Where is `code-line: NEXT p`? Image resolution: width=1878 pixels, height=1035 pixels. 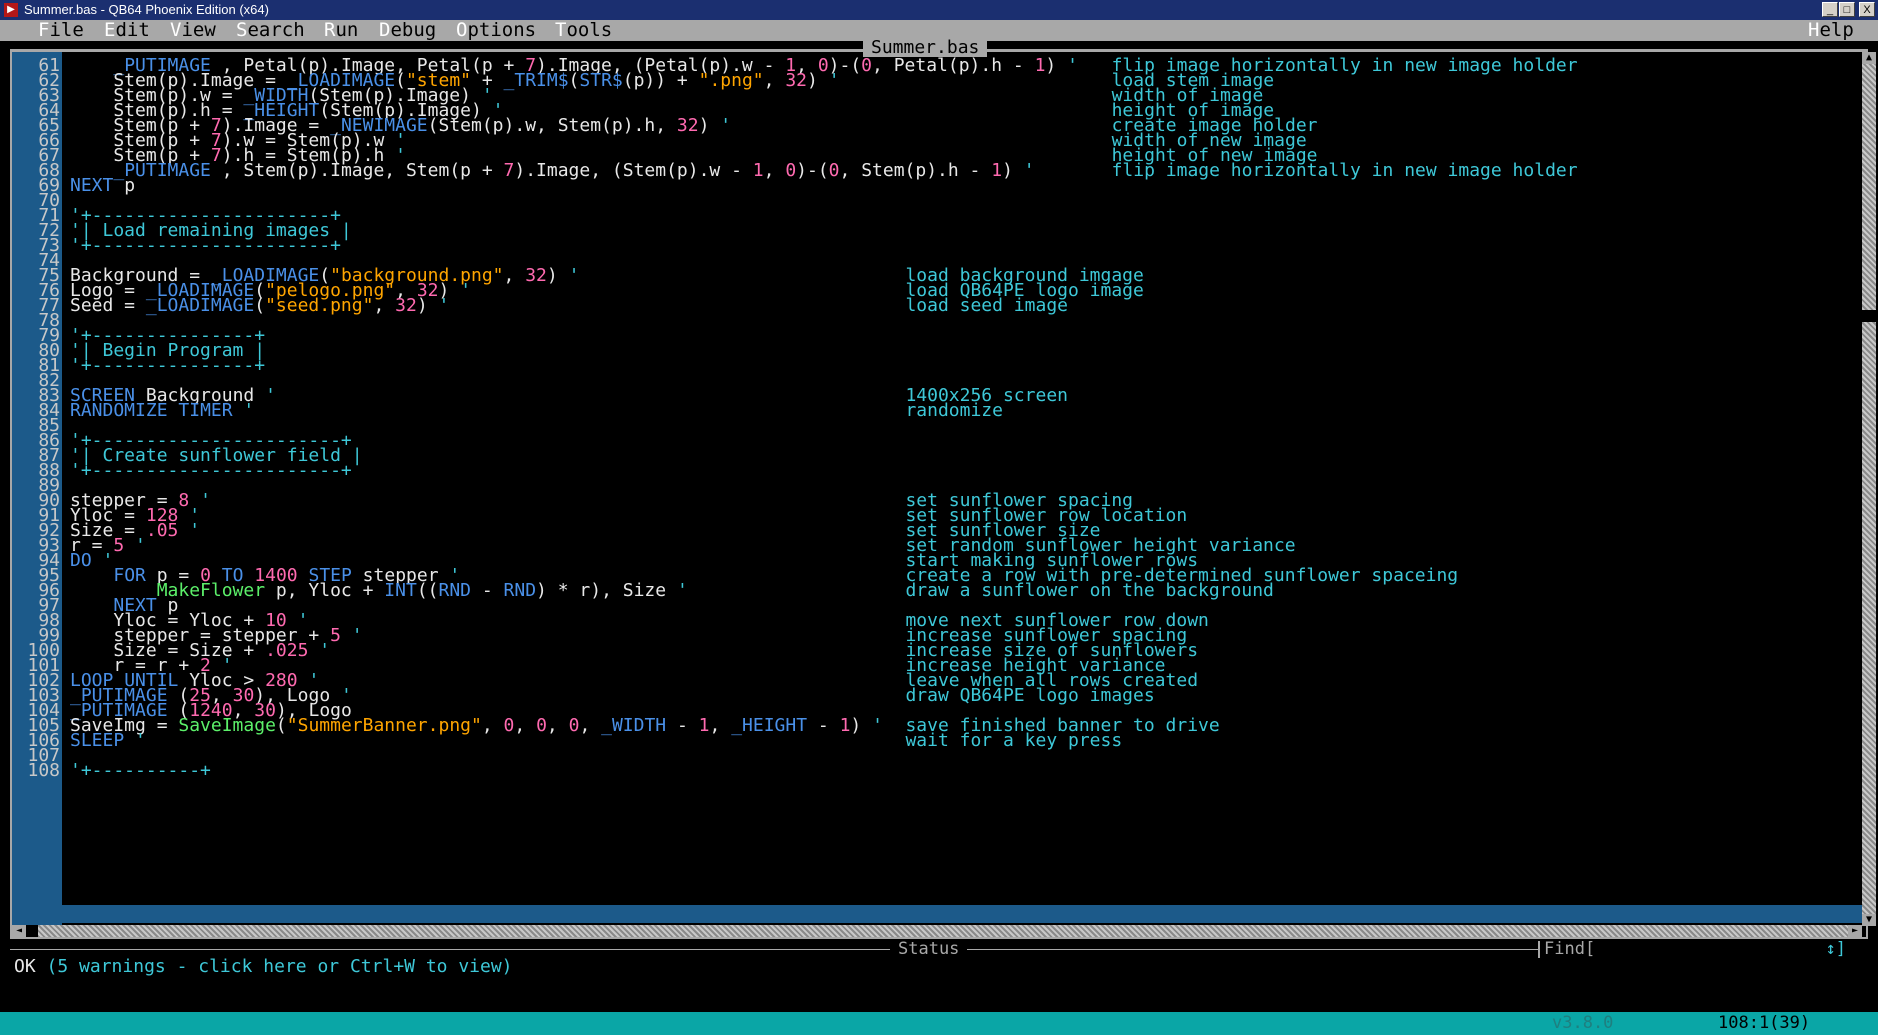
code-line: NEXT p is located at coordinates (102, 186).